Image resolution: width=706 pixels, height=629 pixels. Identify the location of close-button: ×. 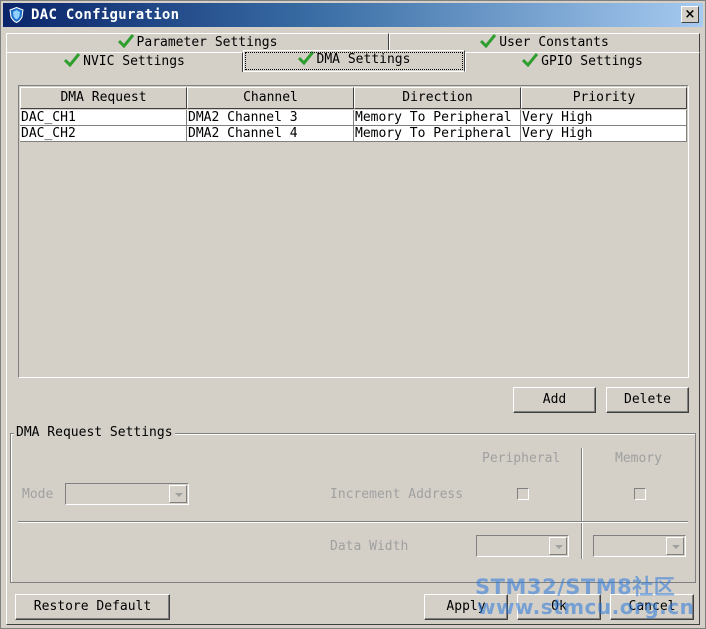
(690, 14).